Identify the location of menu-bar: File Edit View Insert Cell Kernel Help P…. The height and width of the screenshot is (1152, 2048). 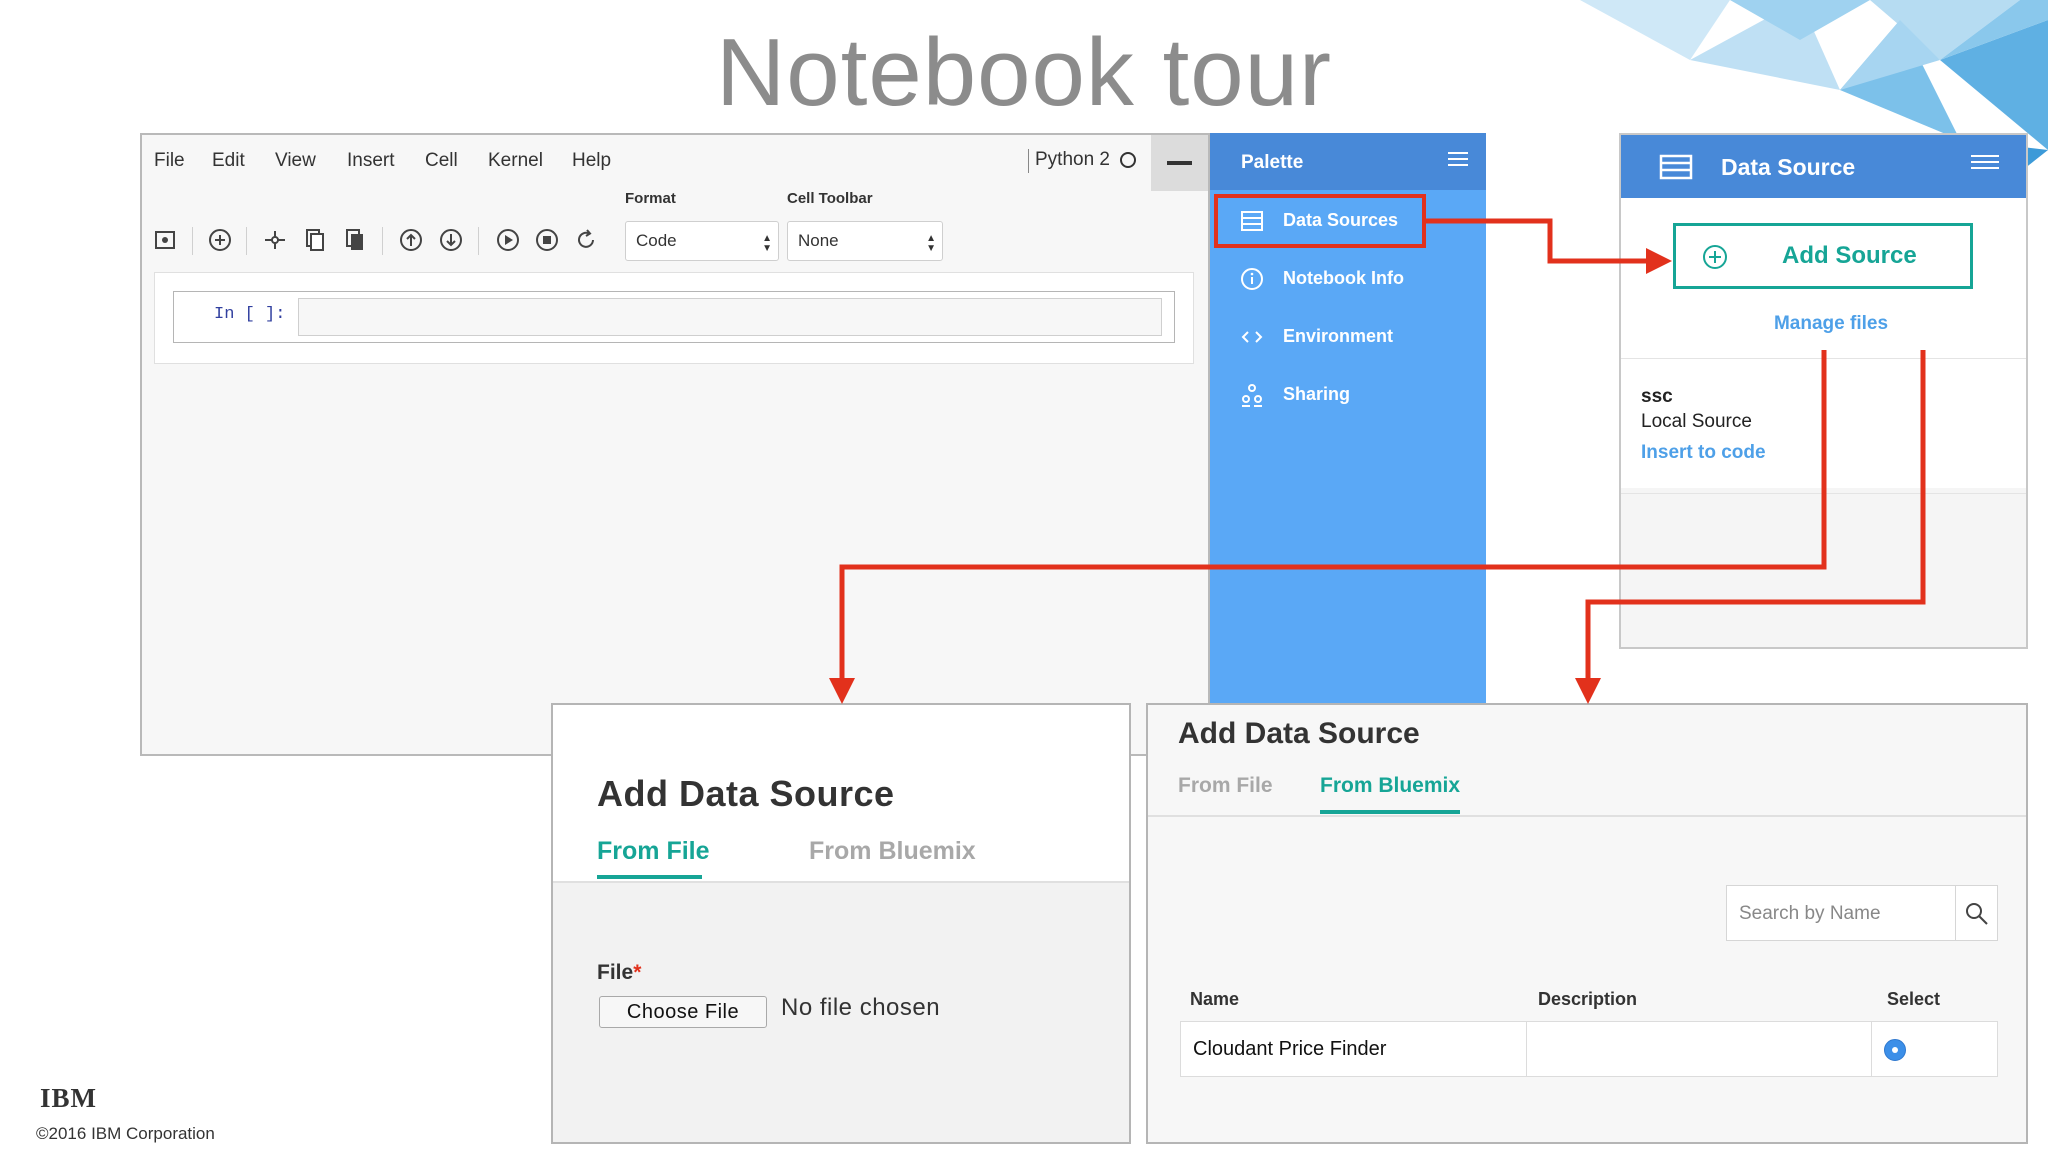
(675, 163).